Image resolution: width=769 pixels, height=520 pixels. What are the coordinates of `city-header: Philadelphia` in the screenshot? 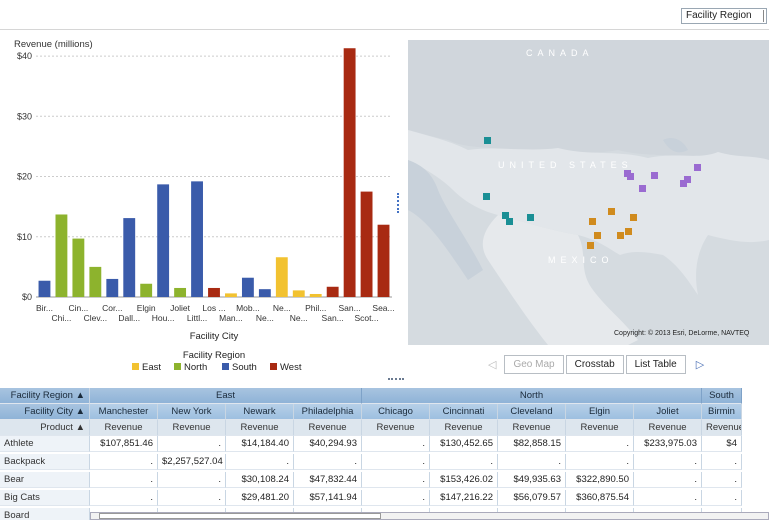 It's located at (328, 412).